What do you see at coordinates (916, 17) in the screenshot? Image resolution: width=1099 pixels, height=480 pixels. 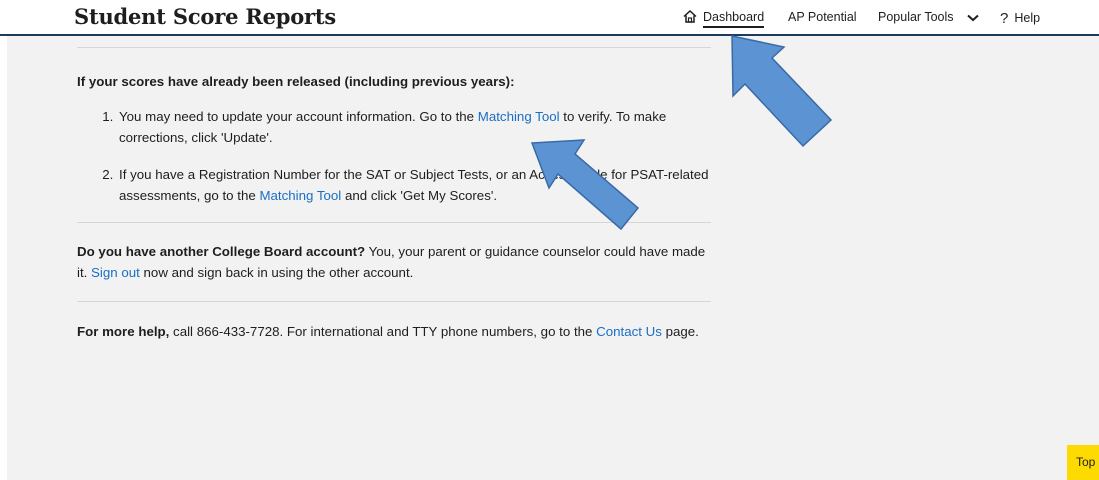 I see `nav-popular-tools-label: Popular Tools` at bounding box center [916, 17].